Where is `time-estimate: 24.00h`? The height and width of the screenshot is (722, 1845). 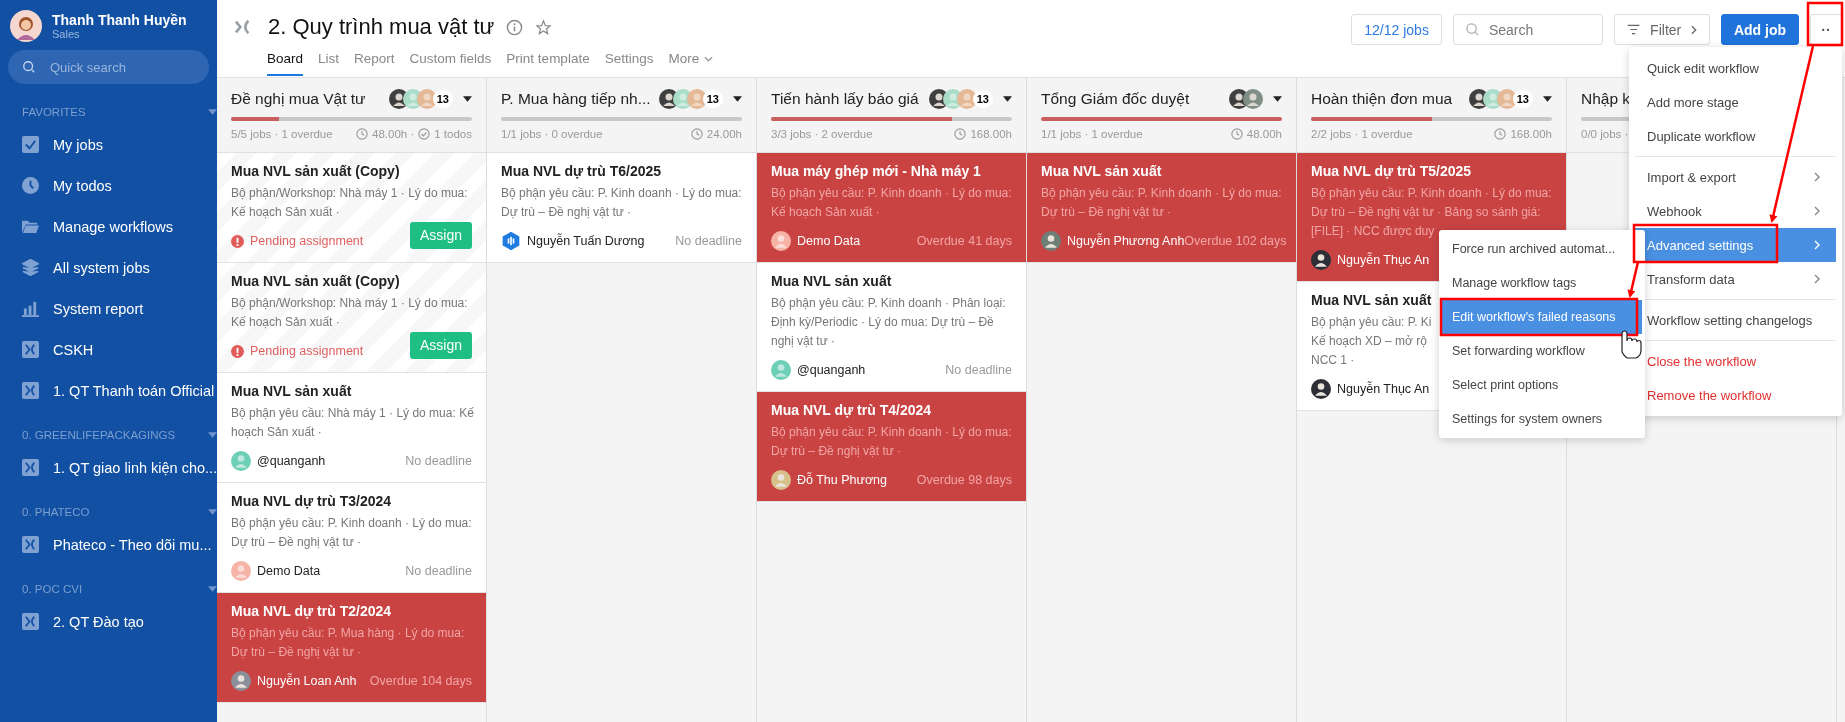
time-estimate: 24.00h is located at coordinates (724, 134).